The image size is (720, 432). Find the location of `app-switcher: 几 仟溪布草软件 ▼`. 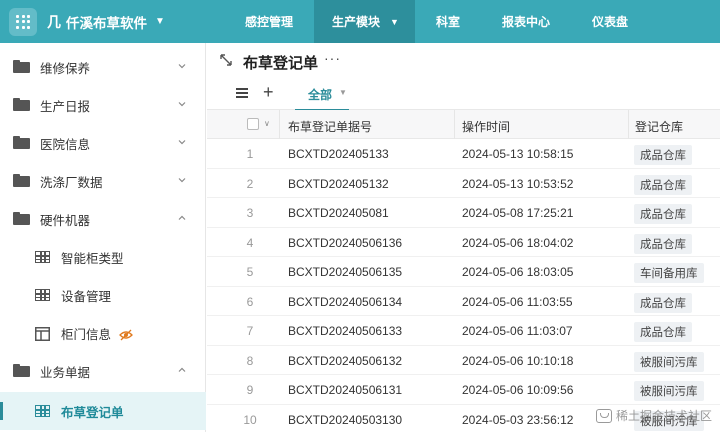

app-switcher: 几 仟溪布草软件 ▼ is located at coordinates (135, 21).